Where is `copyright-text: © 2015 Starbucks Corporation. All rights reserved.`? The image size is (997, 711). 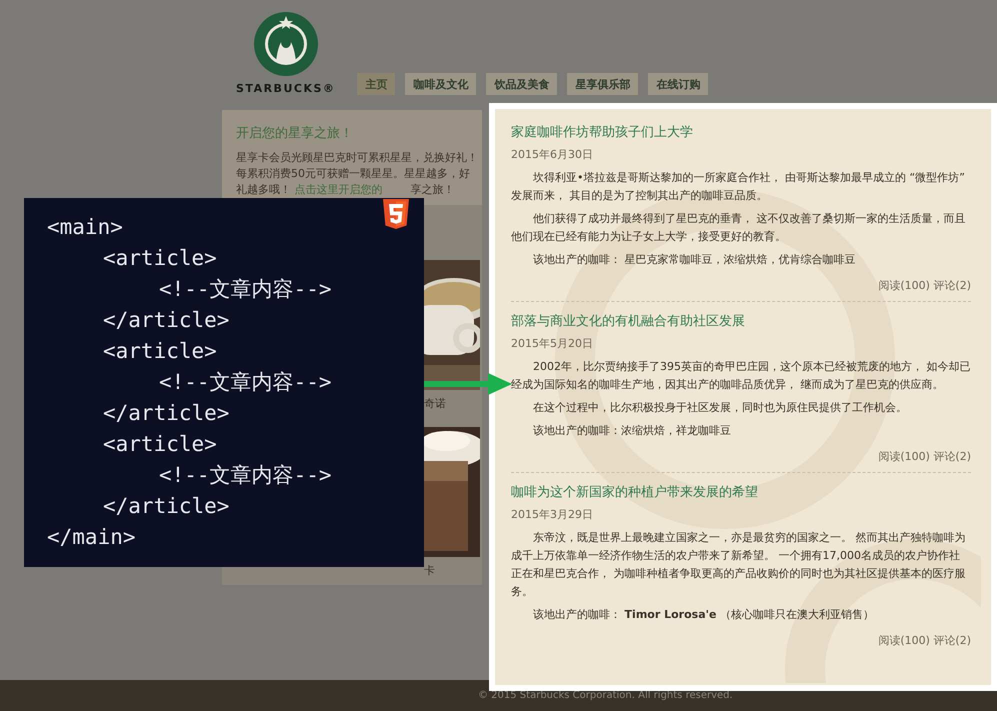
copyright-text: © 2015 Starbucks Corporation. All rights reserved. is located at coordinates (605, 695).